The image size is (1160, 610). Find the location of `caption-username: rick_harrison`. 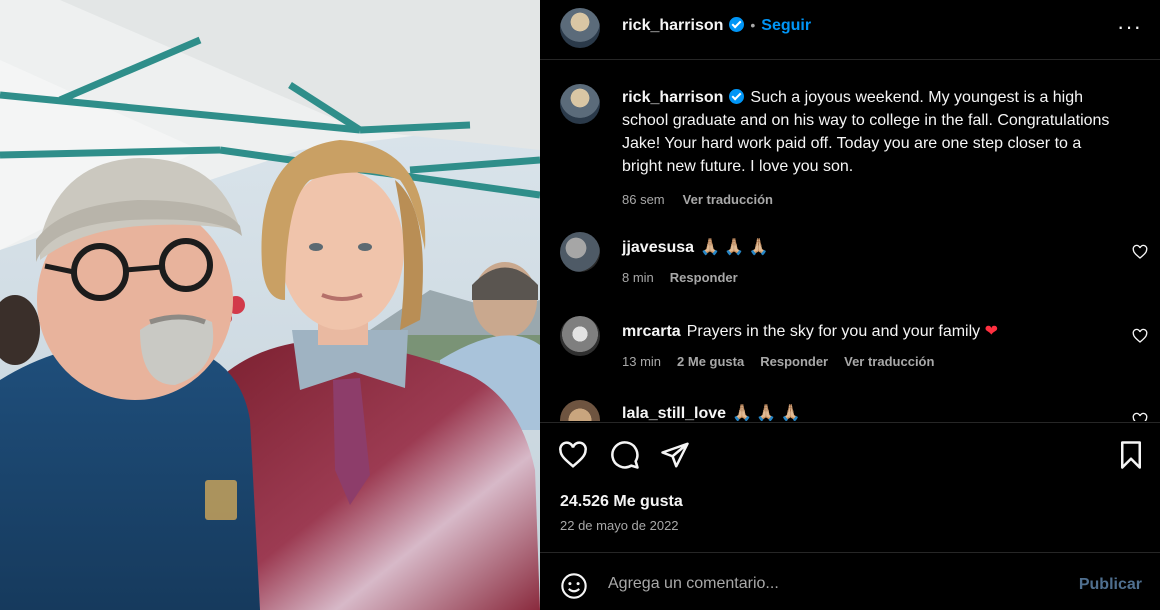

caption-username: rick_harrison is located at coordinates (672, 97).